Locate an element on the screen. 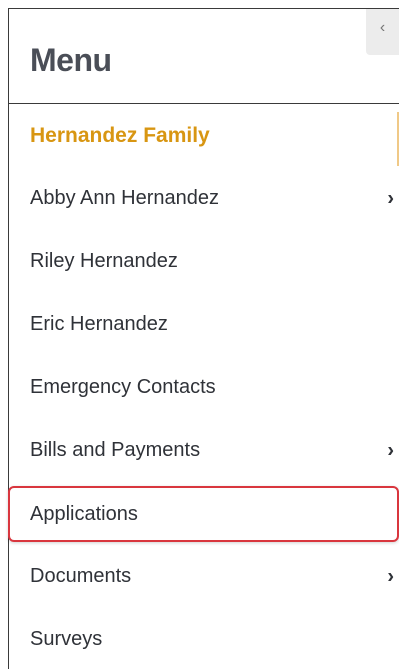 This screenshot has height=671, width=399. menu-item-emergency-contacts: Emergency Contacts is located at coordinates (203, 387).